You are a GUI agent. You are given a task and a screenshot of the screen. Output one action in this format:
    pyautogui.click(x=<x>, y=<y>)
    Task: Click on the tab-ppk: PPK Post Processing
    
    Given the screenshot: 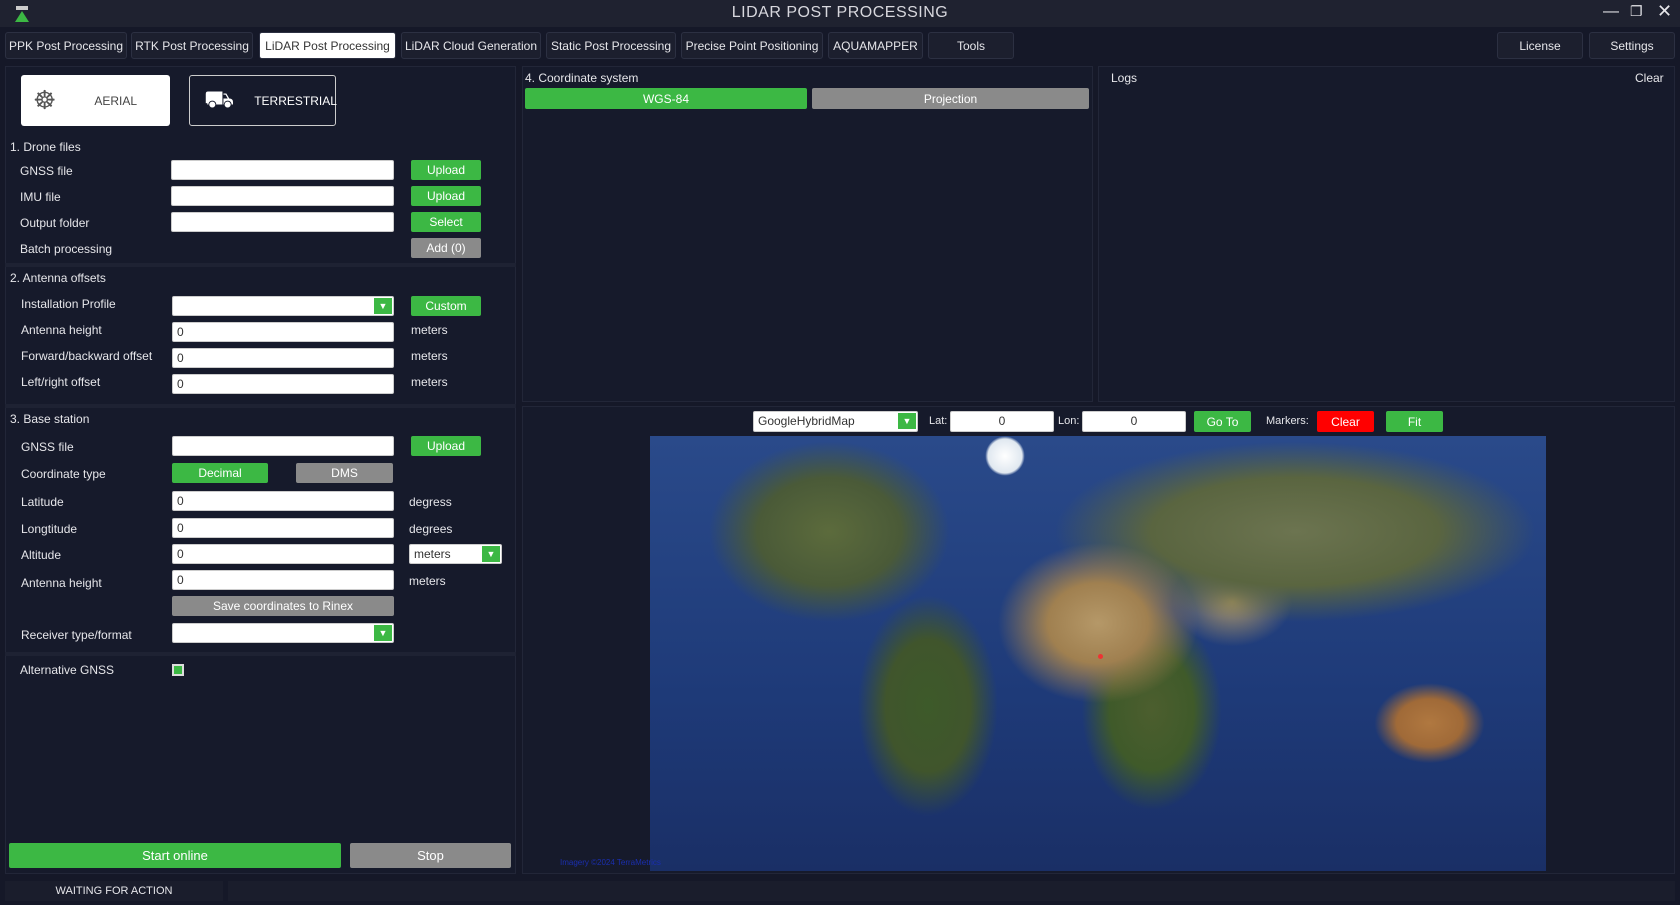 What is the action you would take?
    pyautogui.click(x=66, y=45)
    